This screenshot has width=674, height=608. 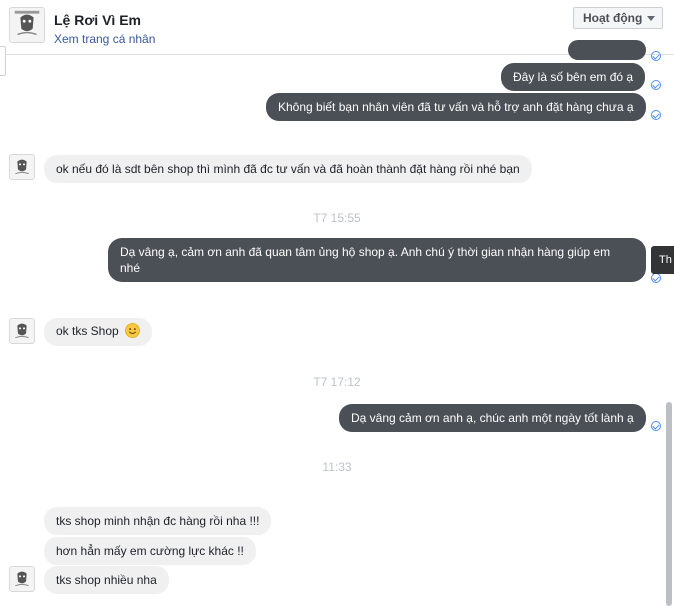 I want to click on incoming-message: tks shop minh nhận đc hàng rồi nha !!!, so click(x=158, y=521).